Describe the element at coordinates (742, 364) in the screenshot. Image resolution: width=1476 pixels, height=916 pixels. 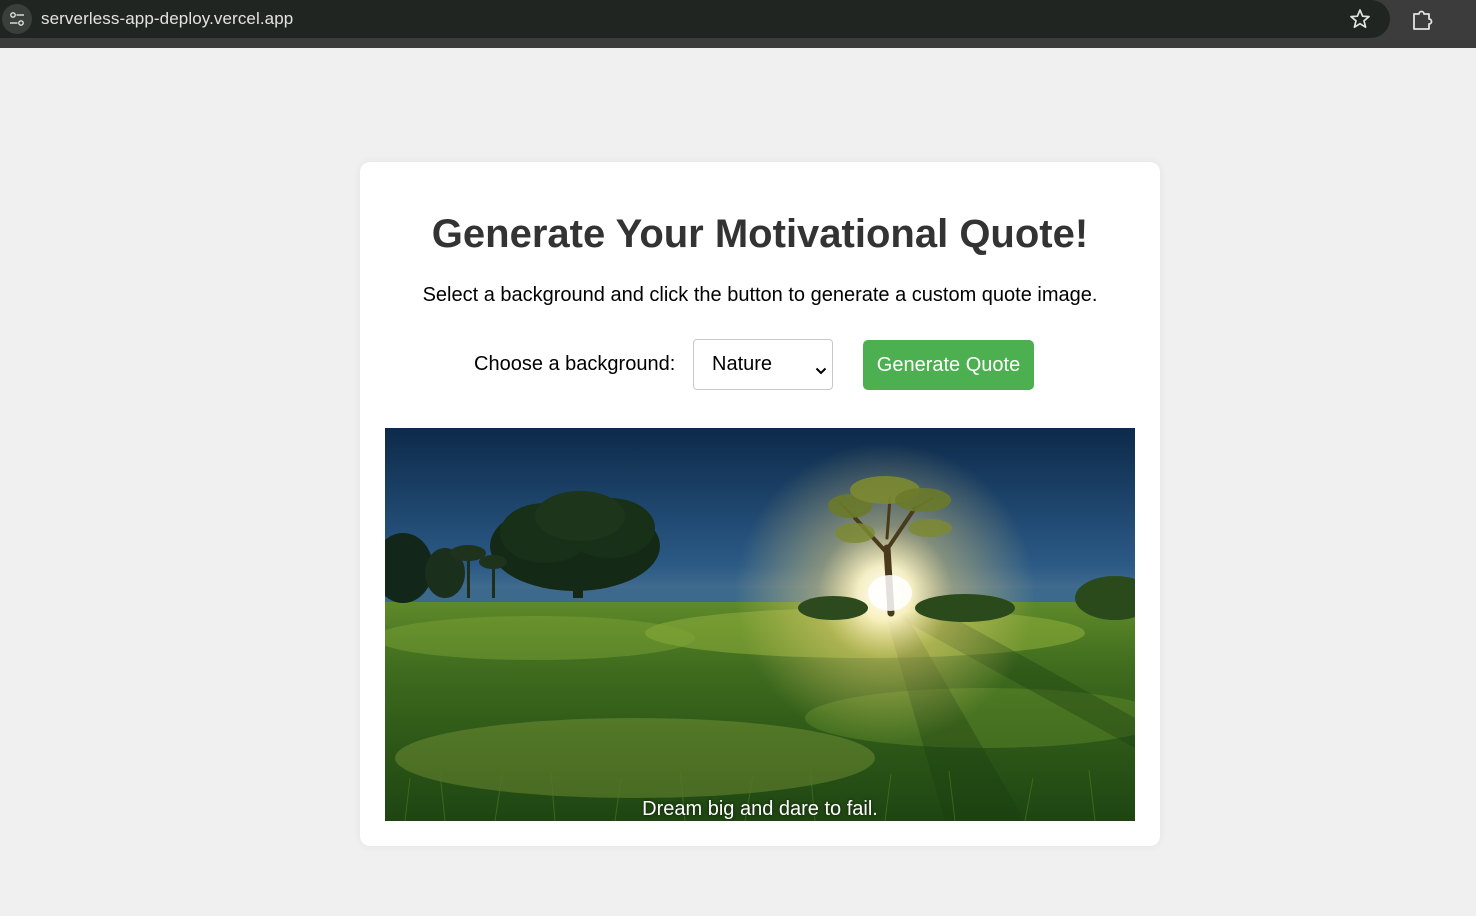
I see `background-select-value: Nature` at that location.